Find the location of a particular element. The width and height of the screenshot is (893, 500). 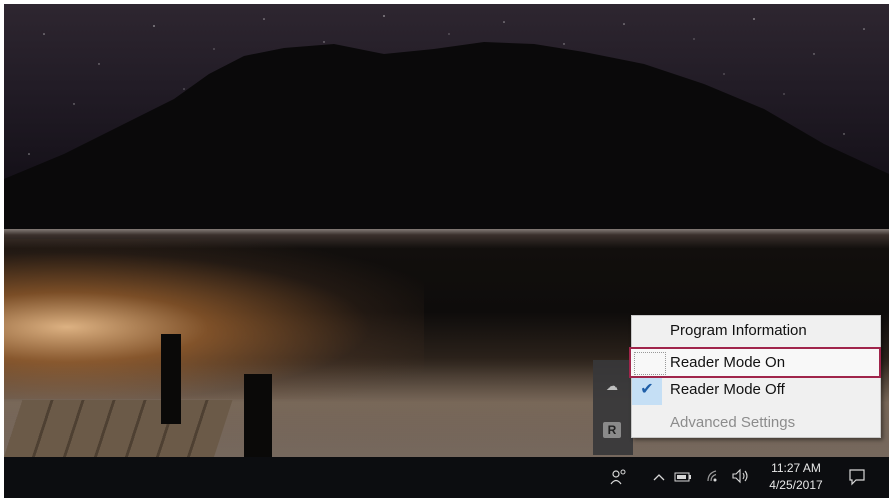

onedrive-cloud-icon: ☁ is located at coordinates (612, 386).